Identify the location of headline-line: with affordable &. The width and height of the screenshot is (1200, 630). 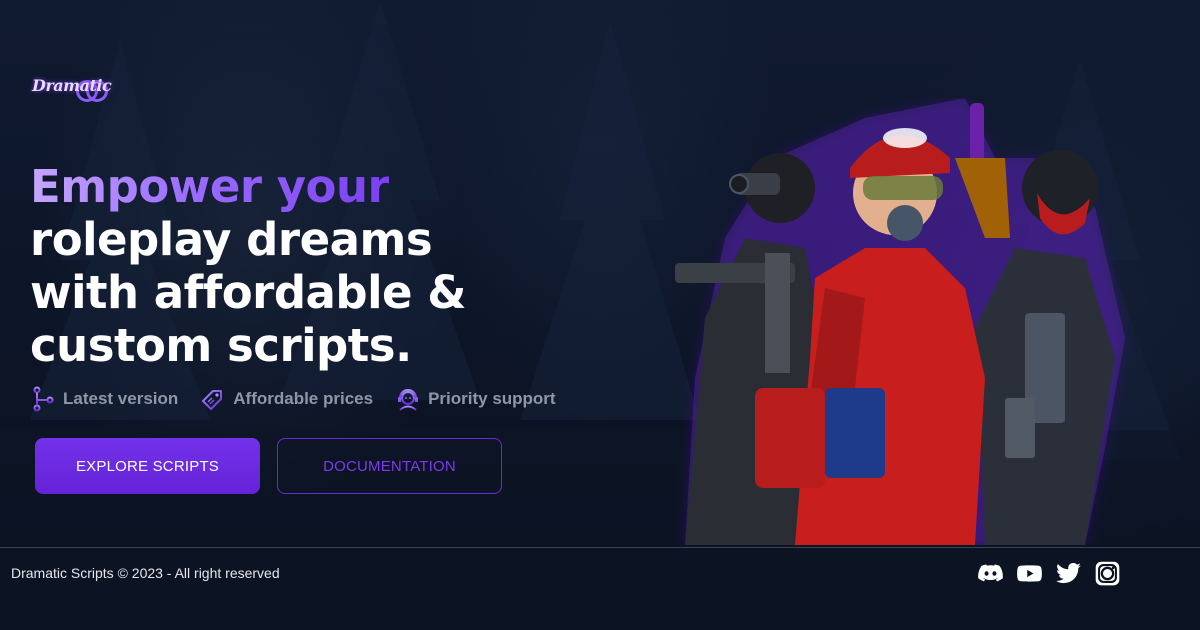
(248, 292).